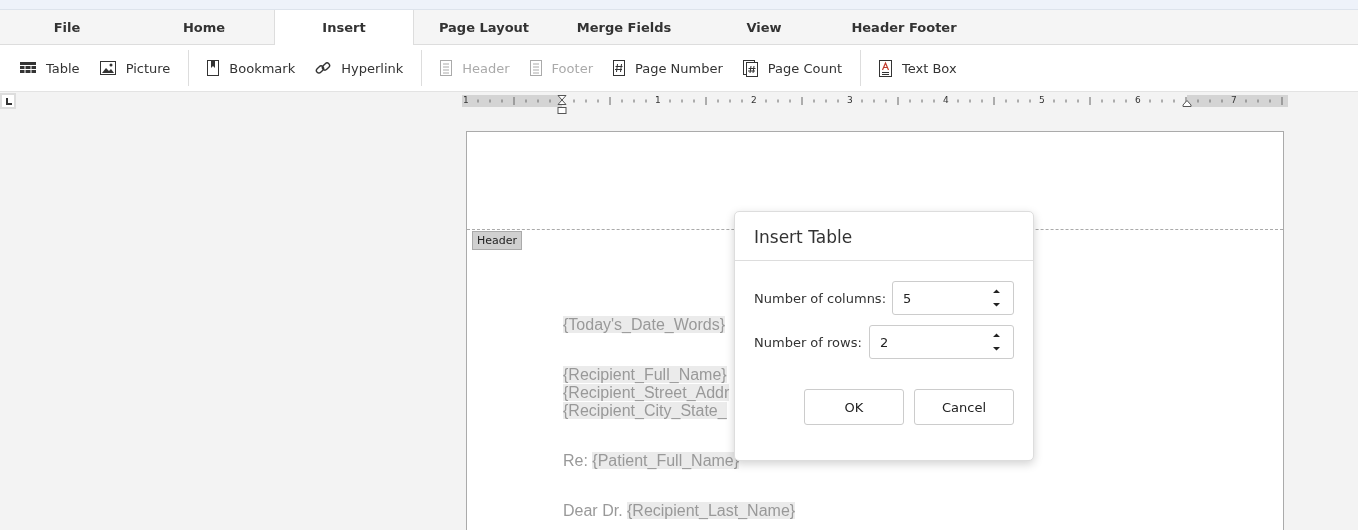 The width and height of the screenshot is (1358, 530). I want to click on merge-field: {Recipient_Full_Name}, so click(645, 374).